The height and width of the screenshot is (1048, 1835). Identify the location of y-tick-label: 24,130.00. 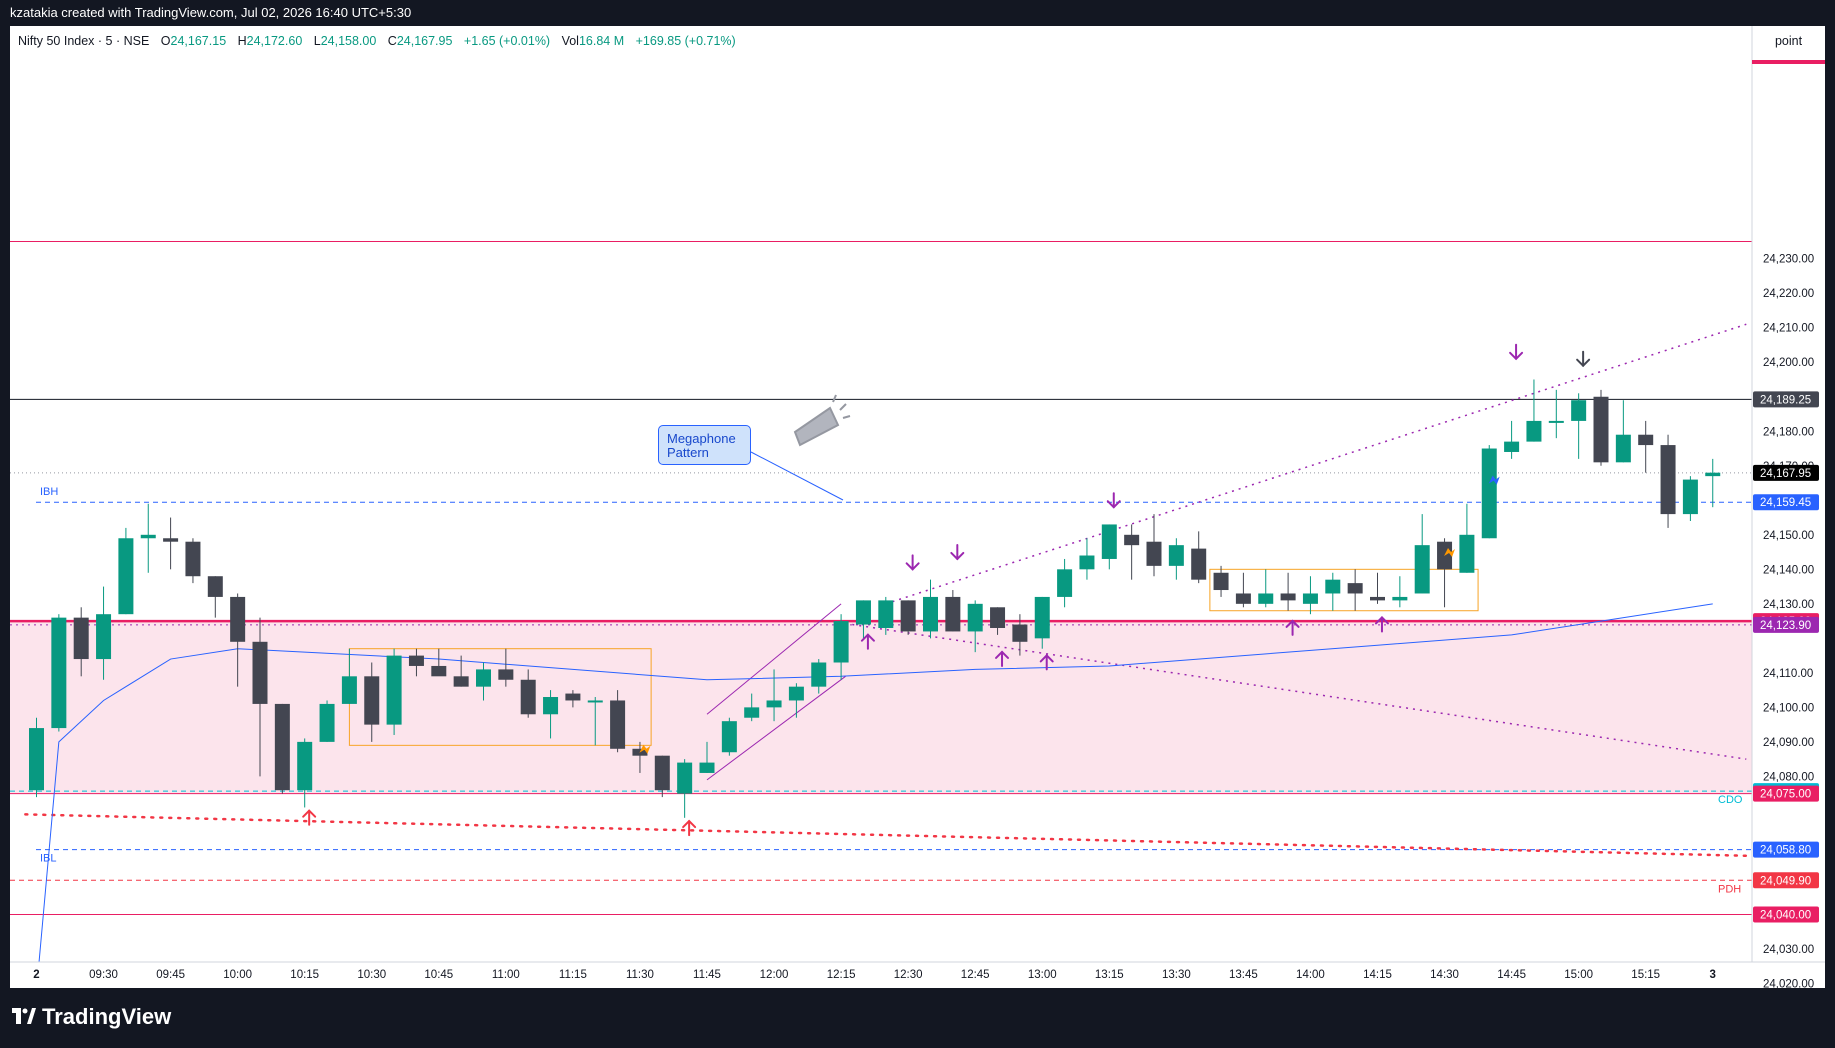
(1788, 605).